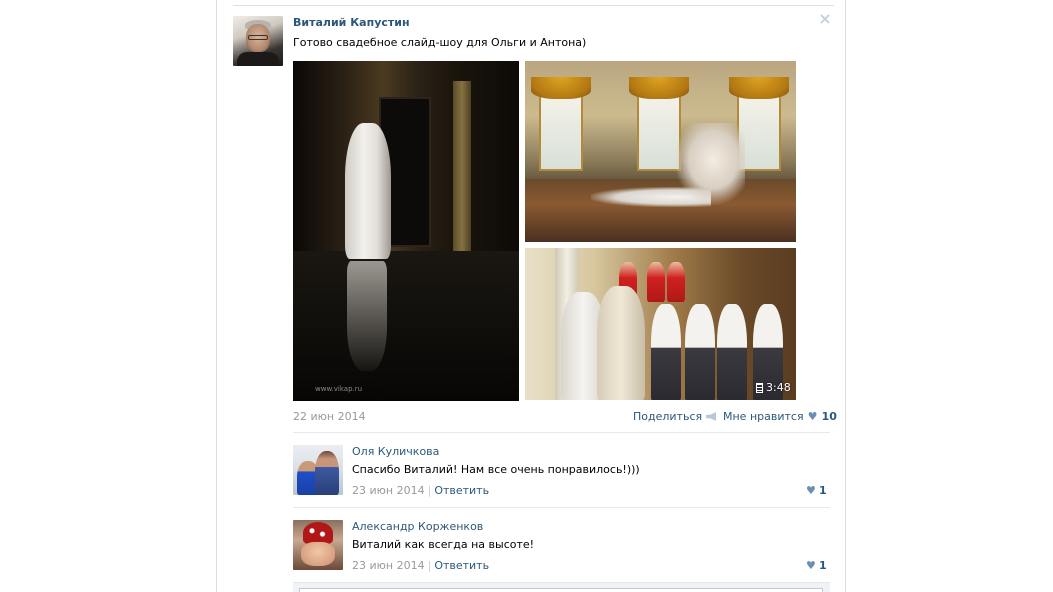 This screenshot has height=592, width=1053. Describe the element at coordinates (710, 164) in the screenshot. I see `photo-couple` at that location.